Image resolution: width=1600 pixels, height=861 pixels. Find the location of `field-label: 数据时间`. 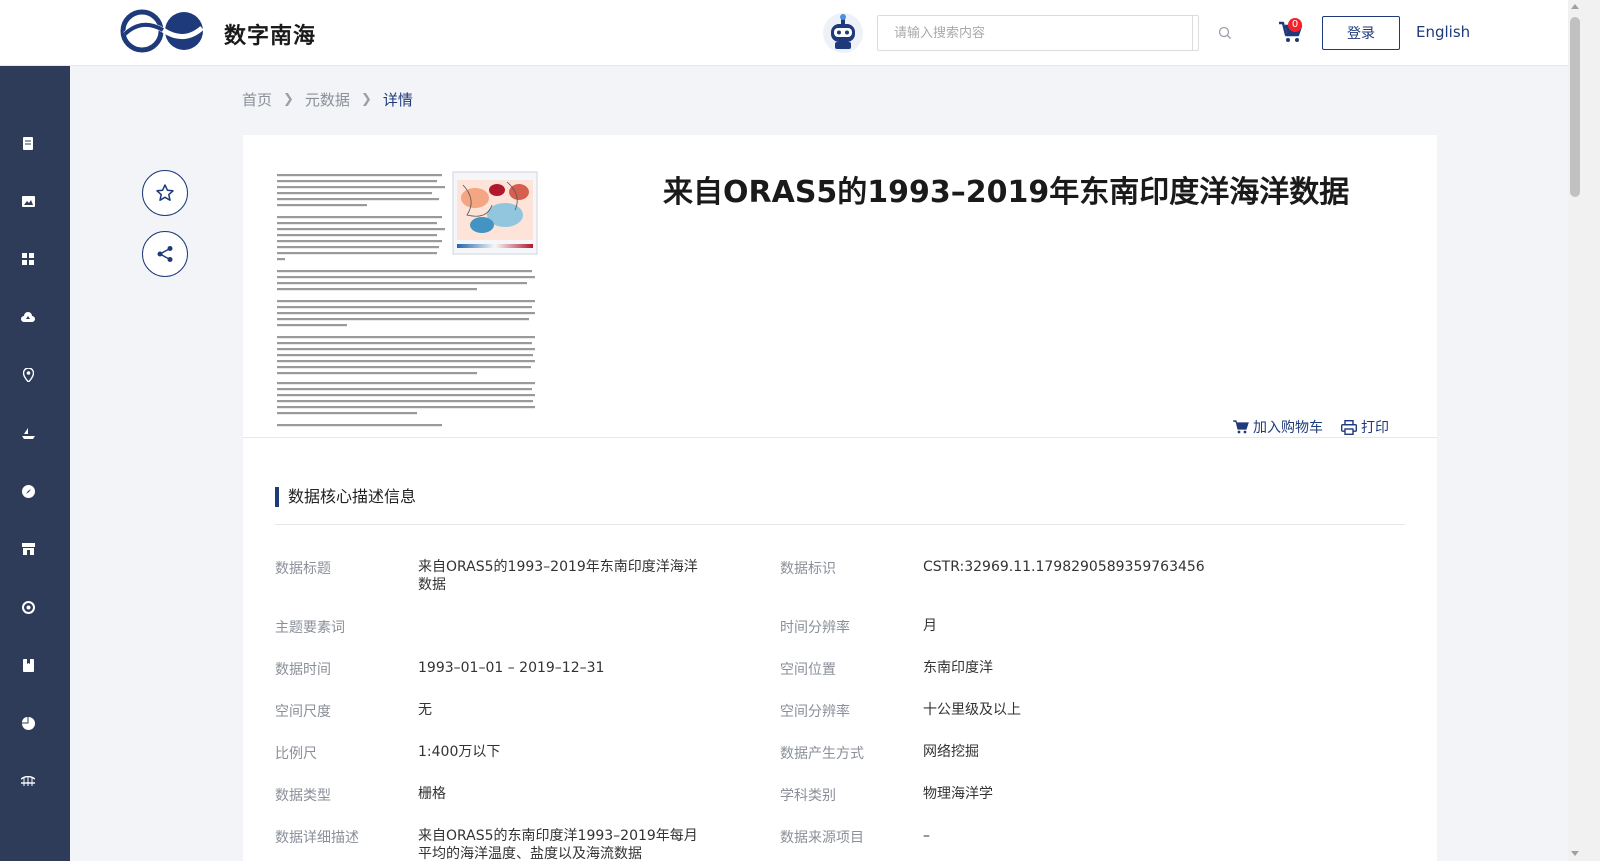

field-label: 数据时间 is located at coordinates (303, 670).